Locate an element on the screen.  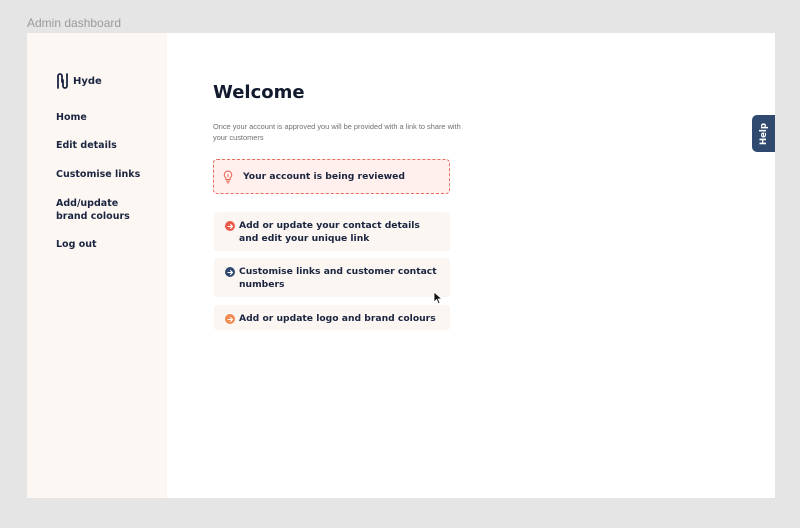
task-logo-brand-colours: Add or update logo and brand colours is located at coordinates (332, 317).